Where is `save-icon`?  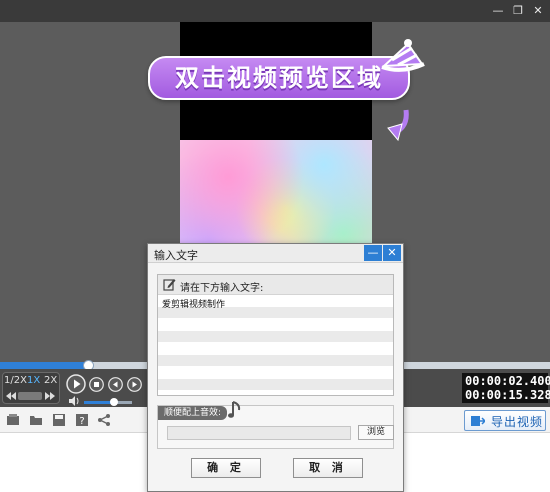
save-icon is located at coordinates (59, 420).